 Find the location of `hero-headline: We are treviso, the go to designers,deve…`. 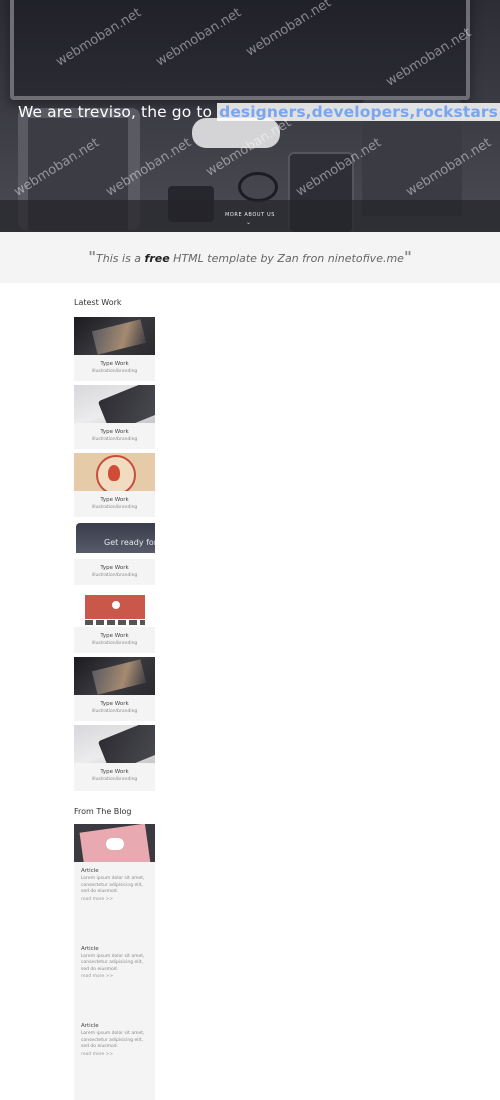

hero-headline: We are treviso, the go to designers,deve… is located at coordinates (259, 112).